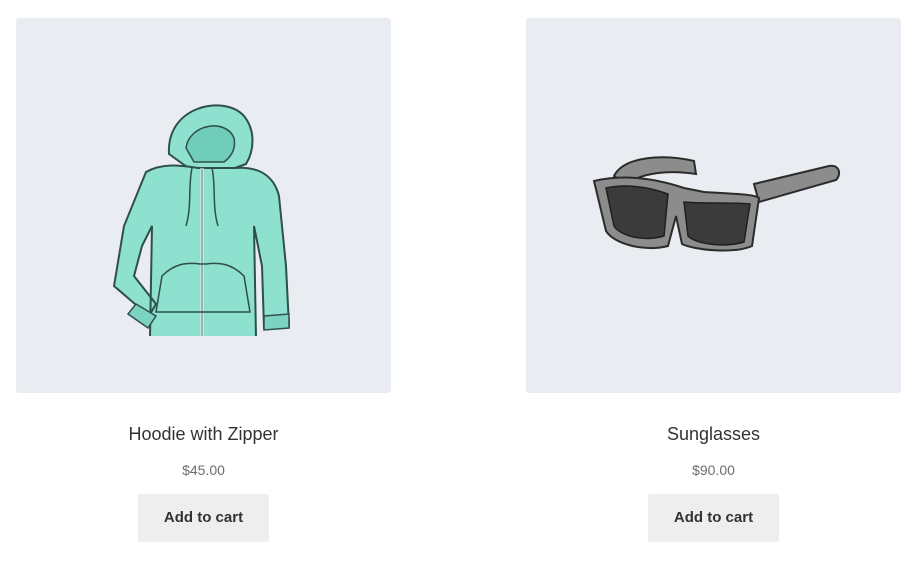  Describe the element at coordinates (713, 434) in the screenshot. I see `product-title: Sunglasses` at that location.